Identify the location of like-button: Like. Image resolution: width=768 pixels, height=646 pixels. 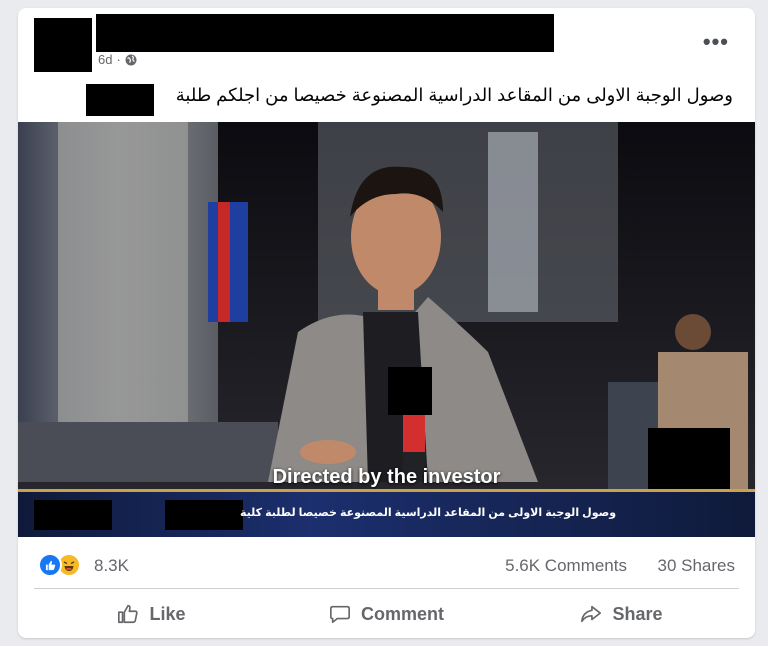
(151, 614).